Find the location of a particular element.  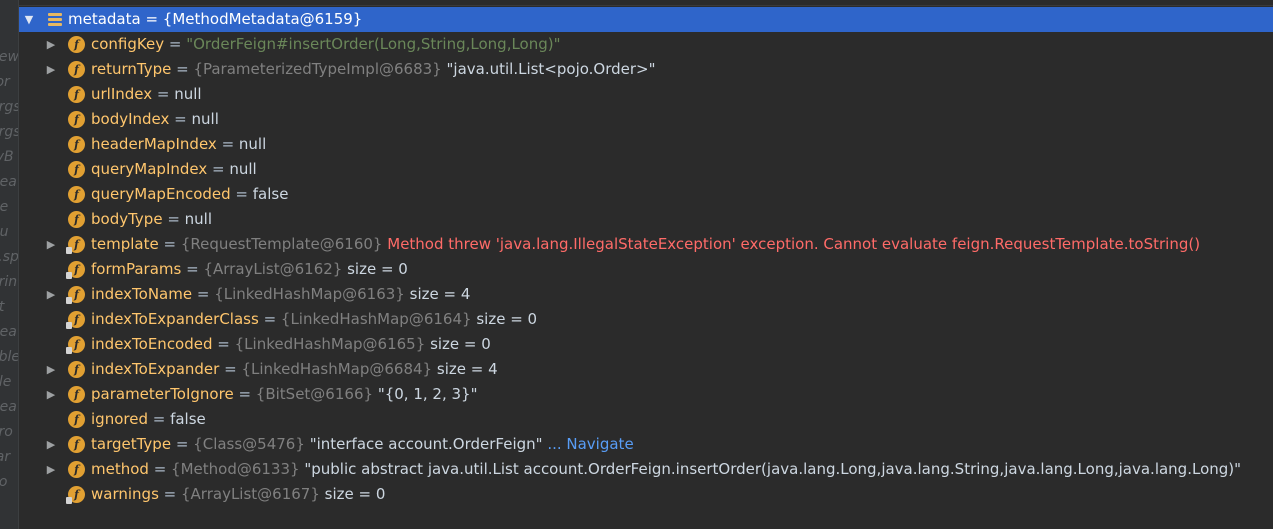

field-name: queryMapEncoded is located at coordinates (161, 194).